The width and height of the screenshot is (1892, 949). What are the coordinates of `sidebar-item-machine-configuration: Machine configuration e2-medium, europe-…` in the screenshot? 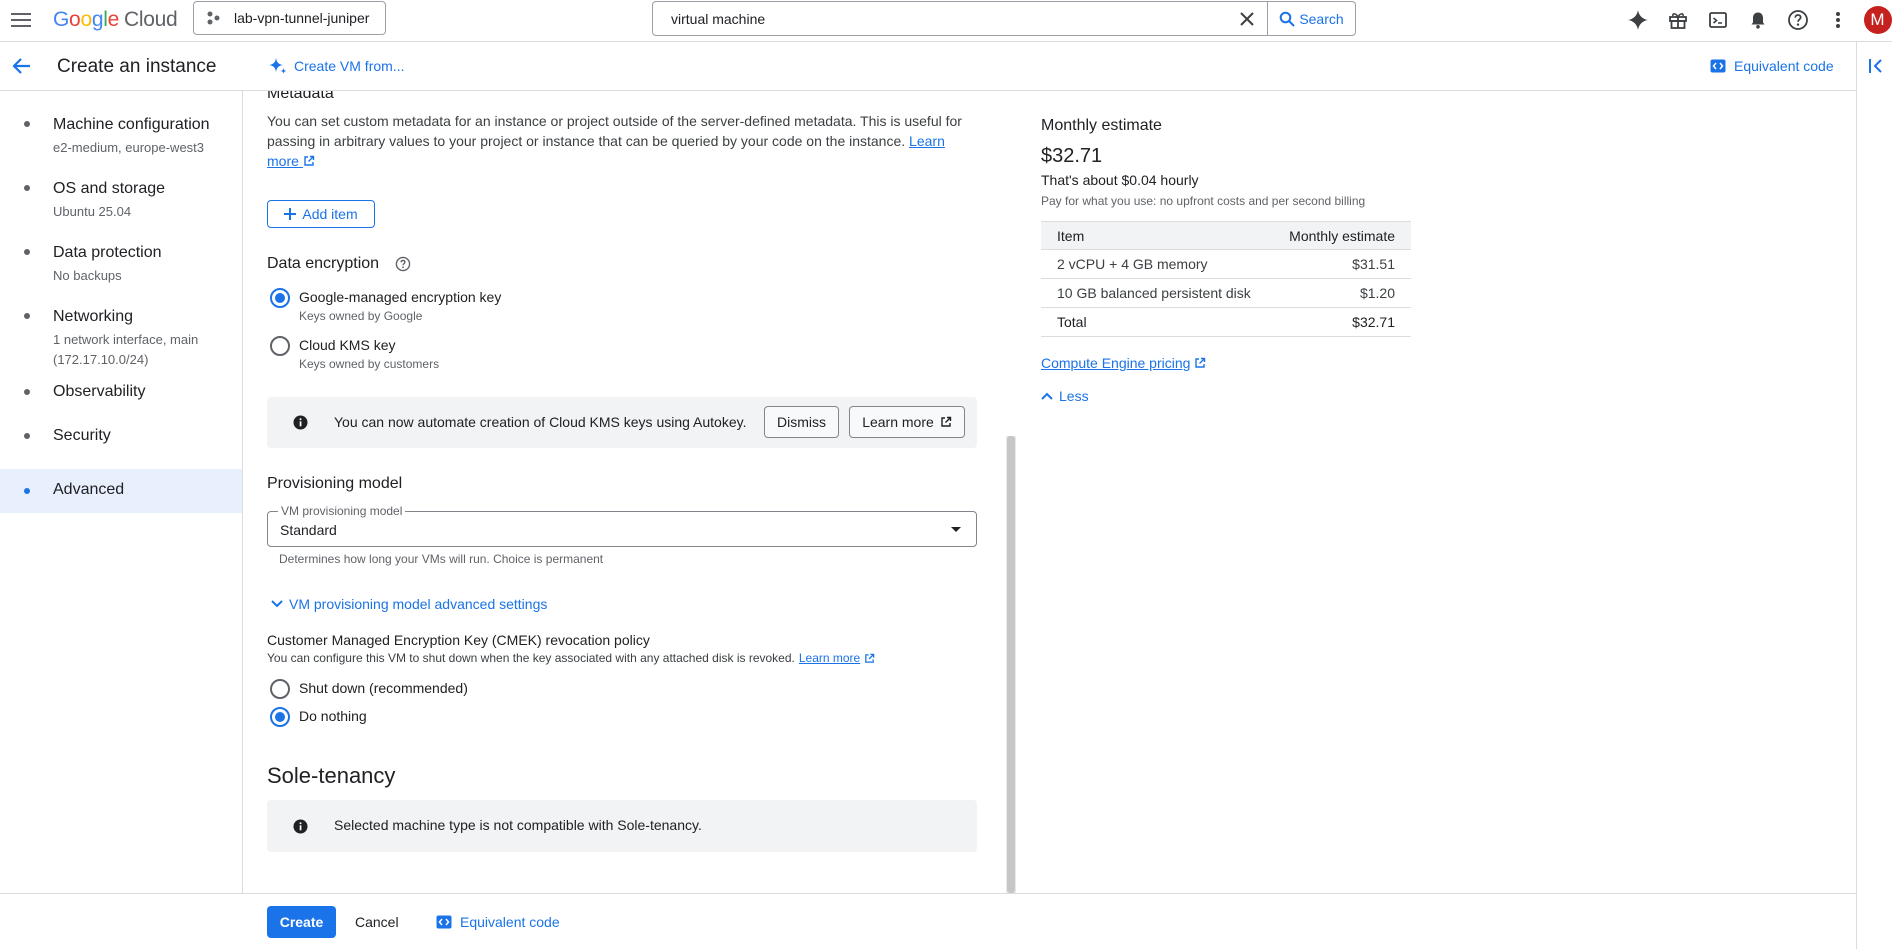 It's located at (121, 123).